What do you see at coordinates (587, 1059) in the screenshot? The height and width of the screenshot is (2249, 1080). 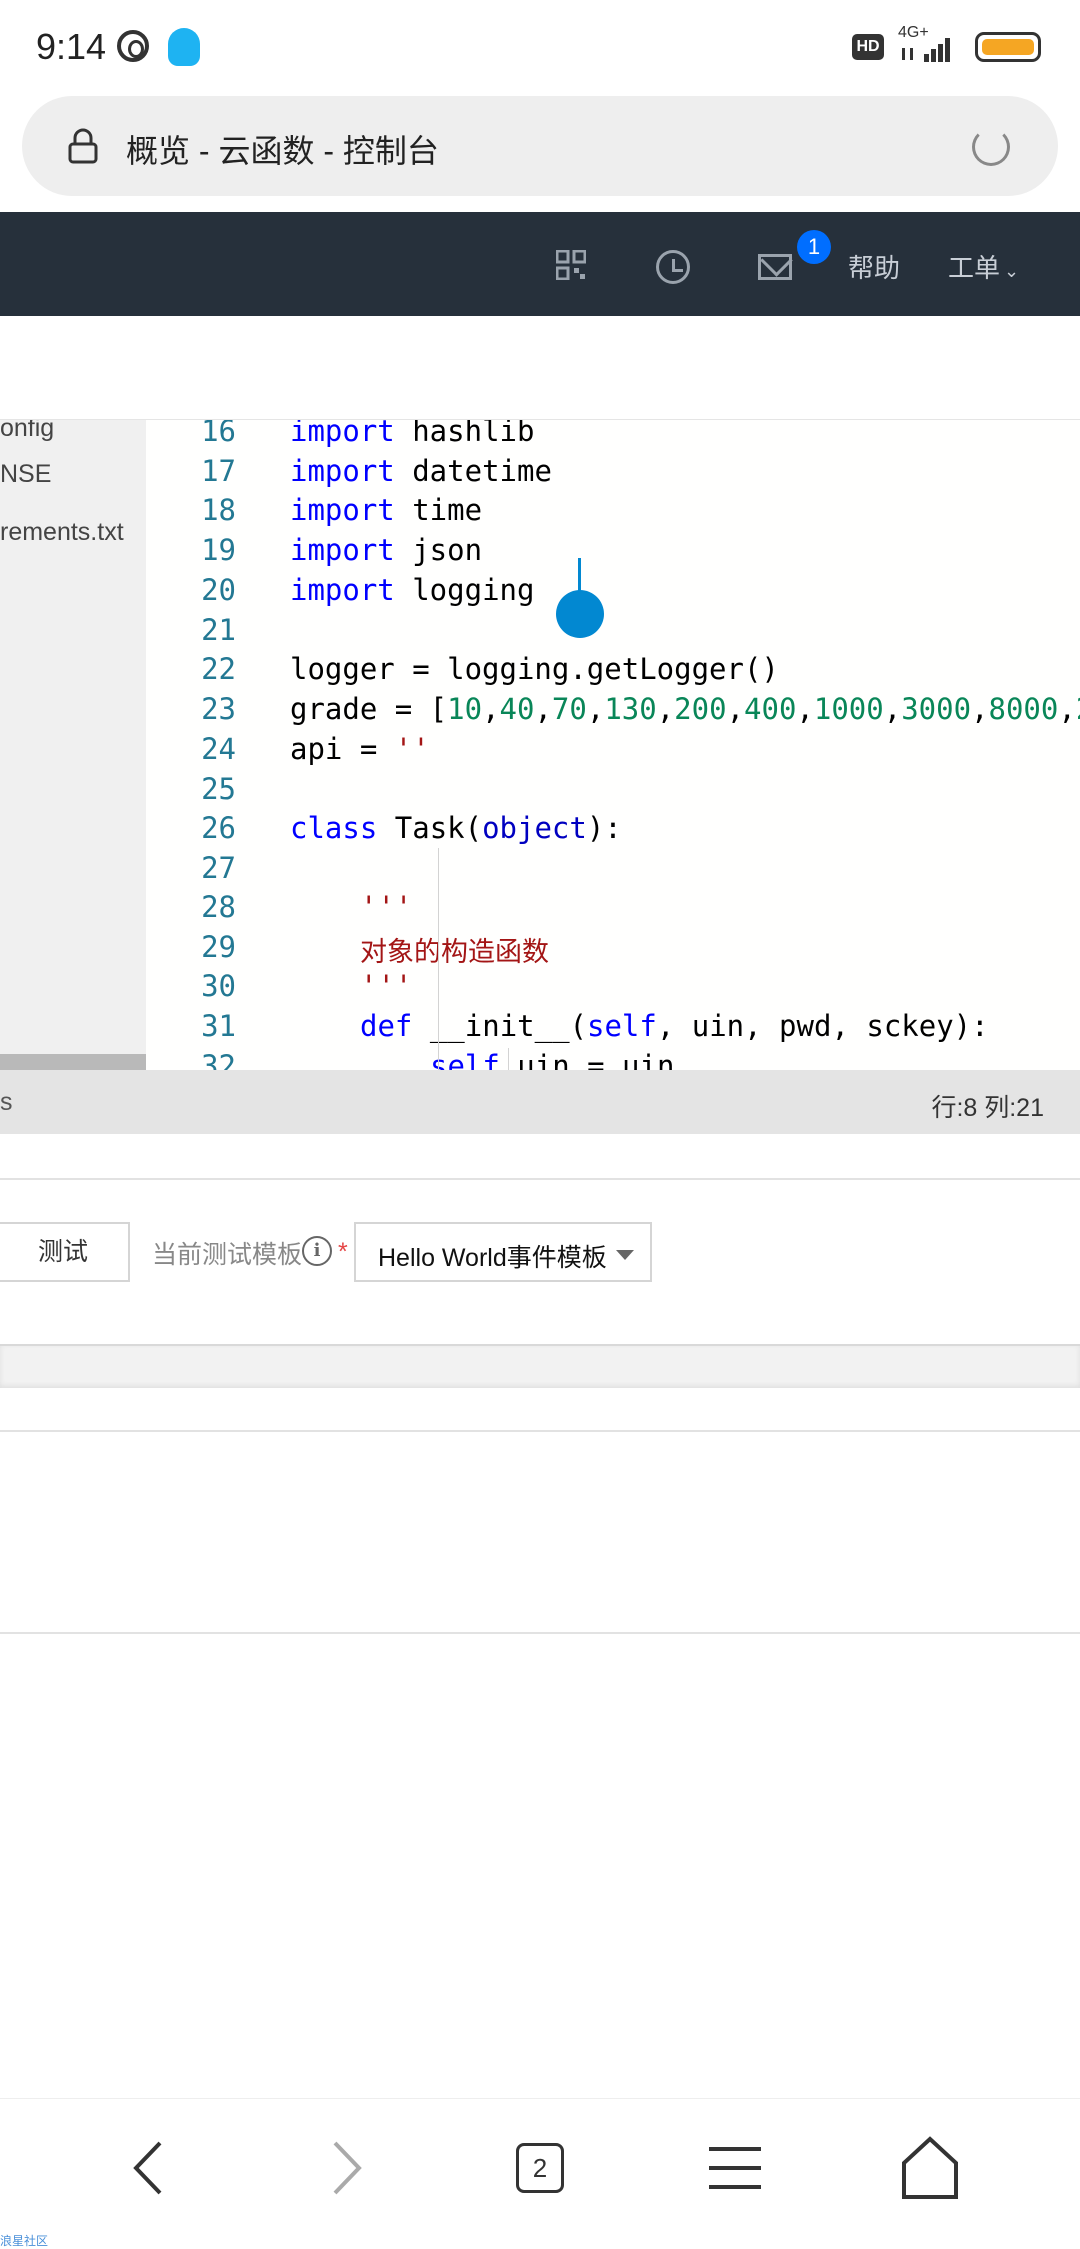 I see `assignment: .uin = uin` at bounding box center [587, 1059].